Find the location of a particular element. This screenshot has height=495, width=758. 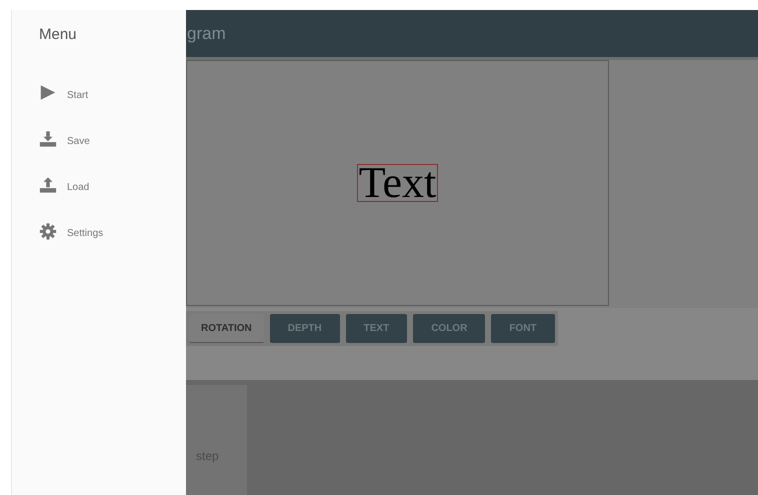

tab: FONT is located at coordinates (523, 328).